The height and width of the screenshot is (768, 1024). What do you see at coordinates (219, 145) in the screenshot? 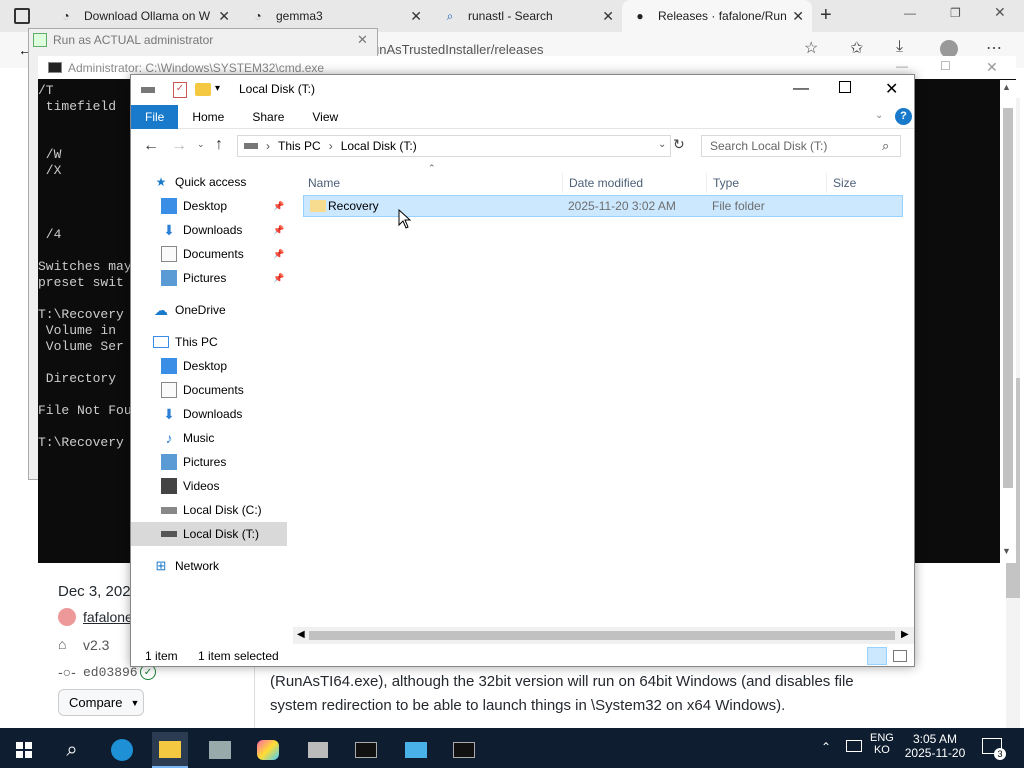
I see `up-icon: ↑` at bounding box center [219, 145].